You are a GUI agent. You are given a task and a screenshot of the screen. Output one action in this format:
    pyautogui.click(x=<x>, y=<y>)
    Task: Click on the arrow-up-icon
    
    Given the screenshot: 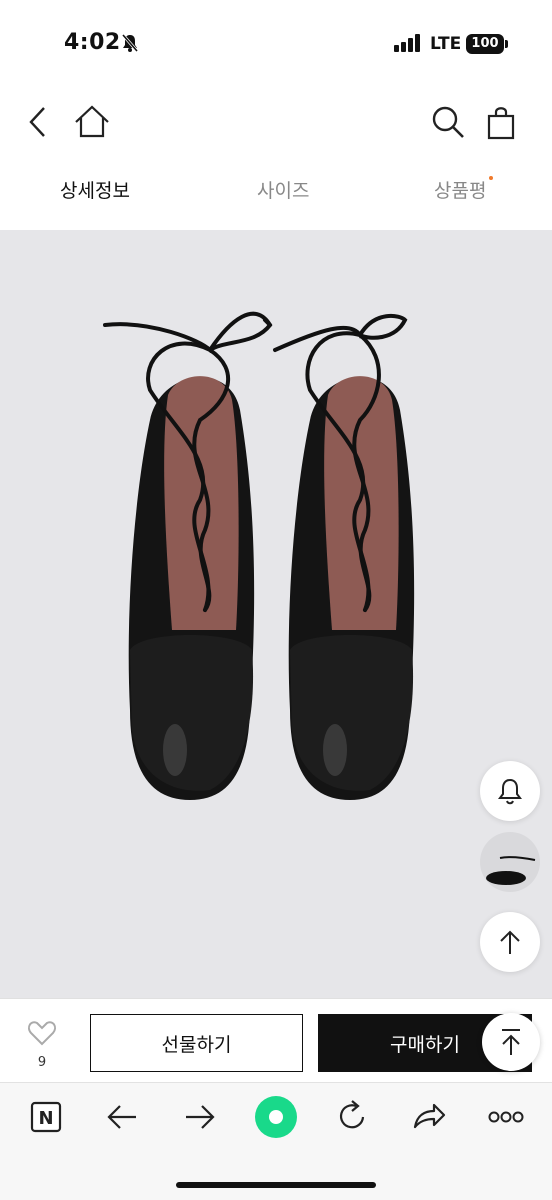 What is the action you would take?
    pyautogui.click(x=510, y=942)
    